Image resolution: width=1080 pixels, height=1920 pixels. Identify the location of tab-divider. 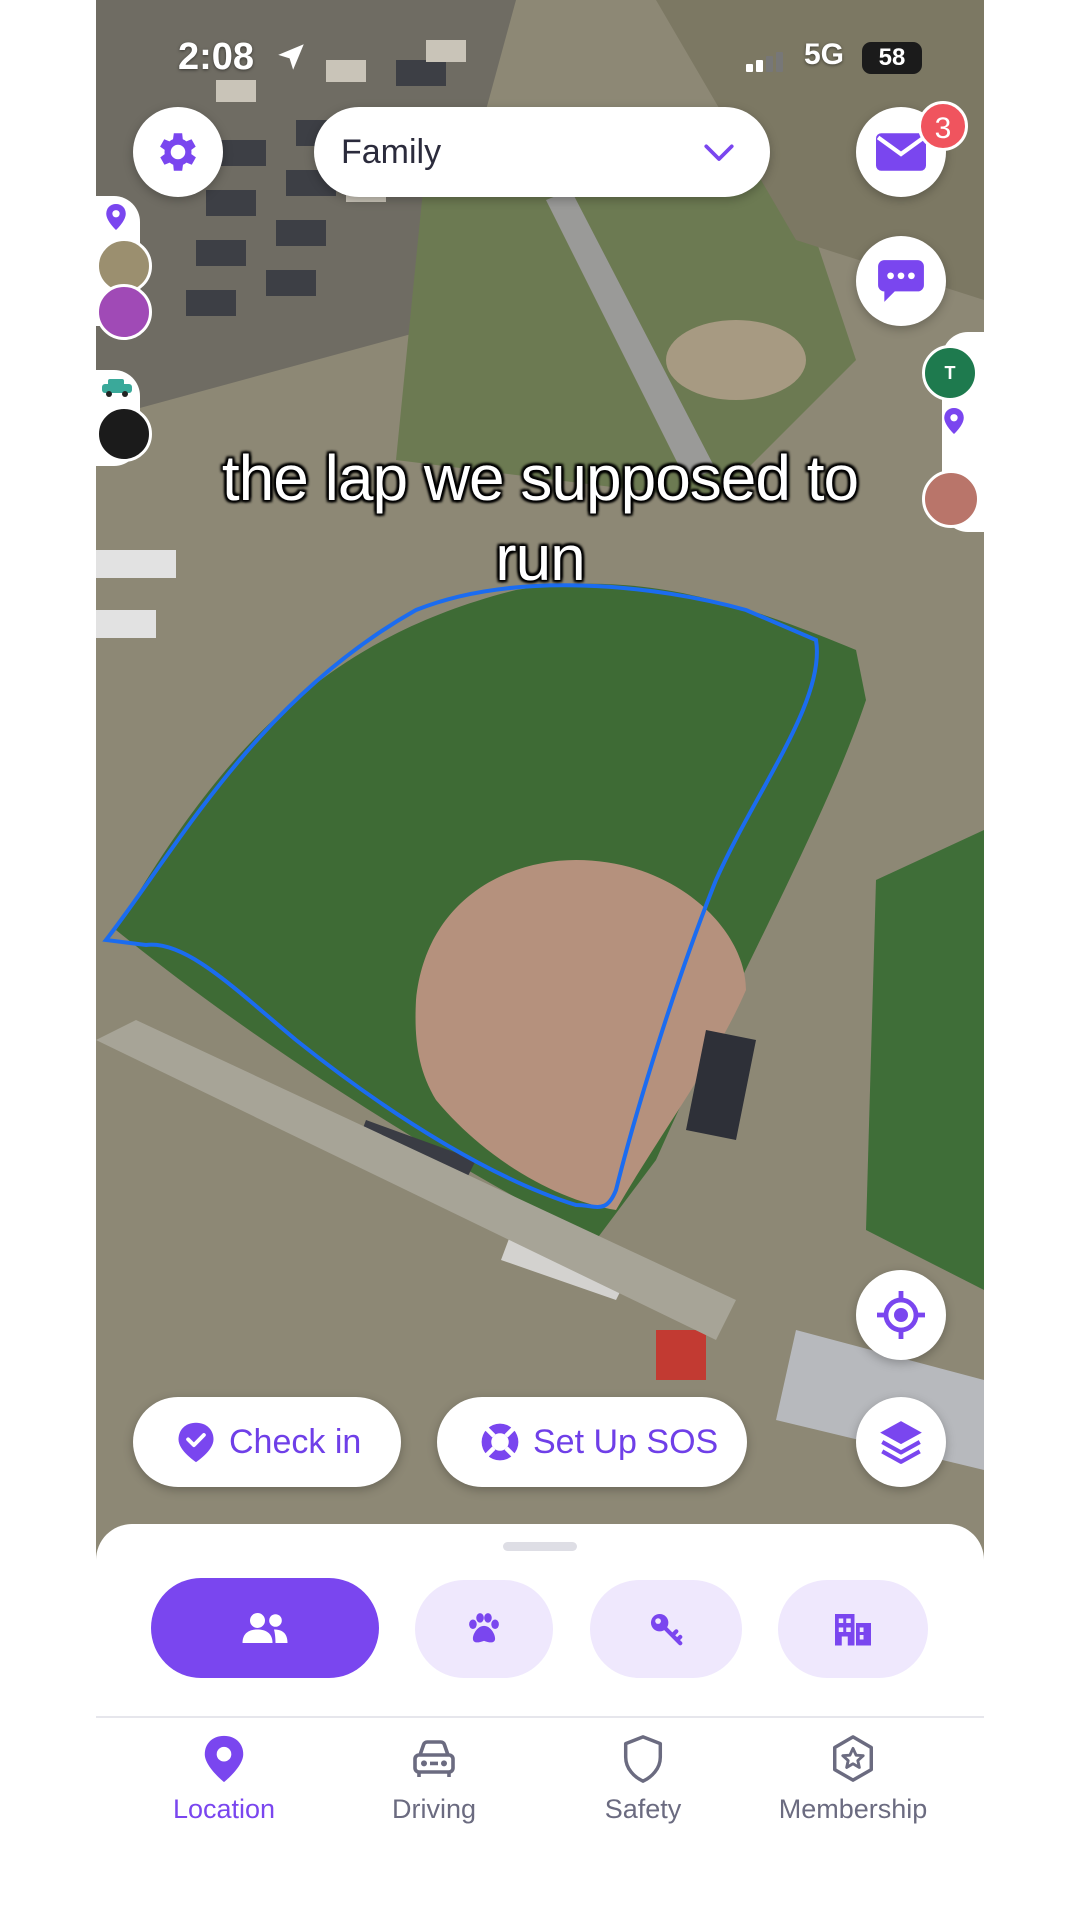
(540, 1717).